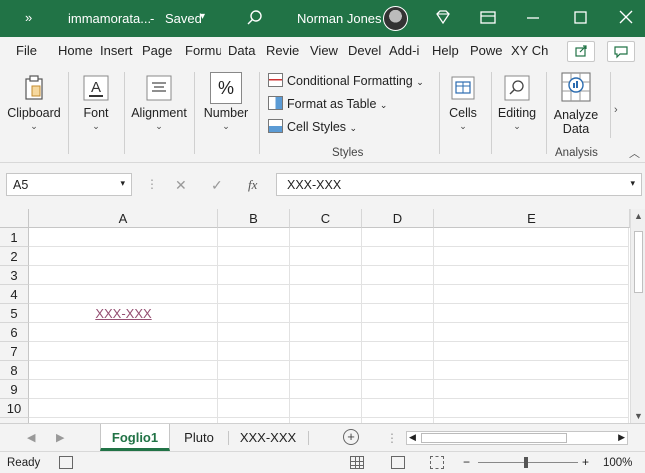  Describe the element at coordinates (398, 218) in the screenshot. I see `column-header-d: D` at that location.